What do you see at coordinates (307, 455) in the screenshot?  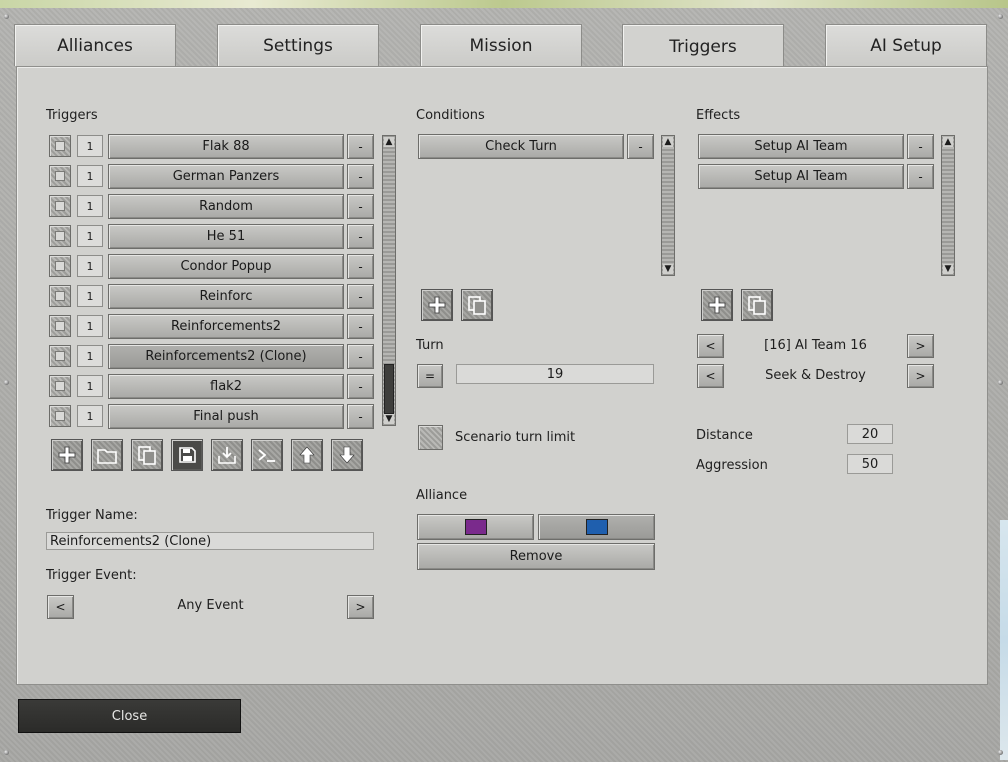 I see `move-up-button` at bounding box center [307, 455].